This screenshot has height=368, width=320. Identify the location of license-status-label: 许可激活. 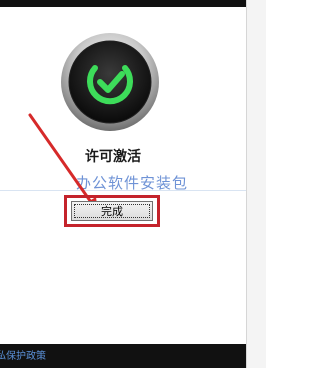
(113, 157).